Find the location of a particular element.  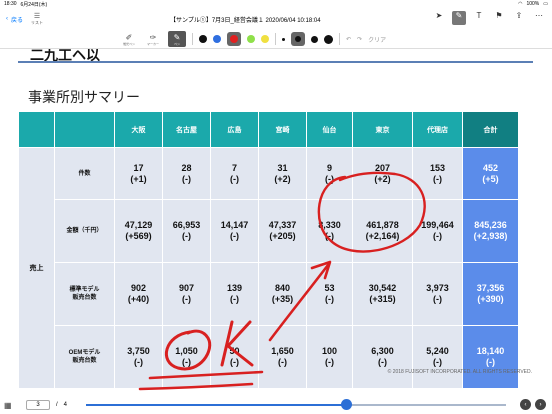

page-counter: 3 / 4 is located at coordinates (46, 405).